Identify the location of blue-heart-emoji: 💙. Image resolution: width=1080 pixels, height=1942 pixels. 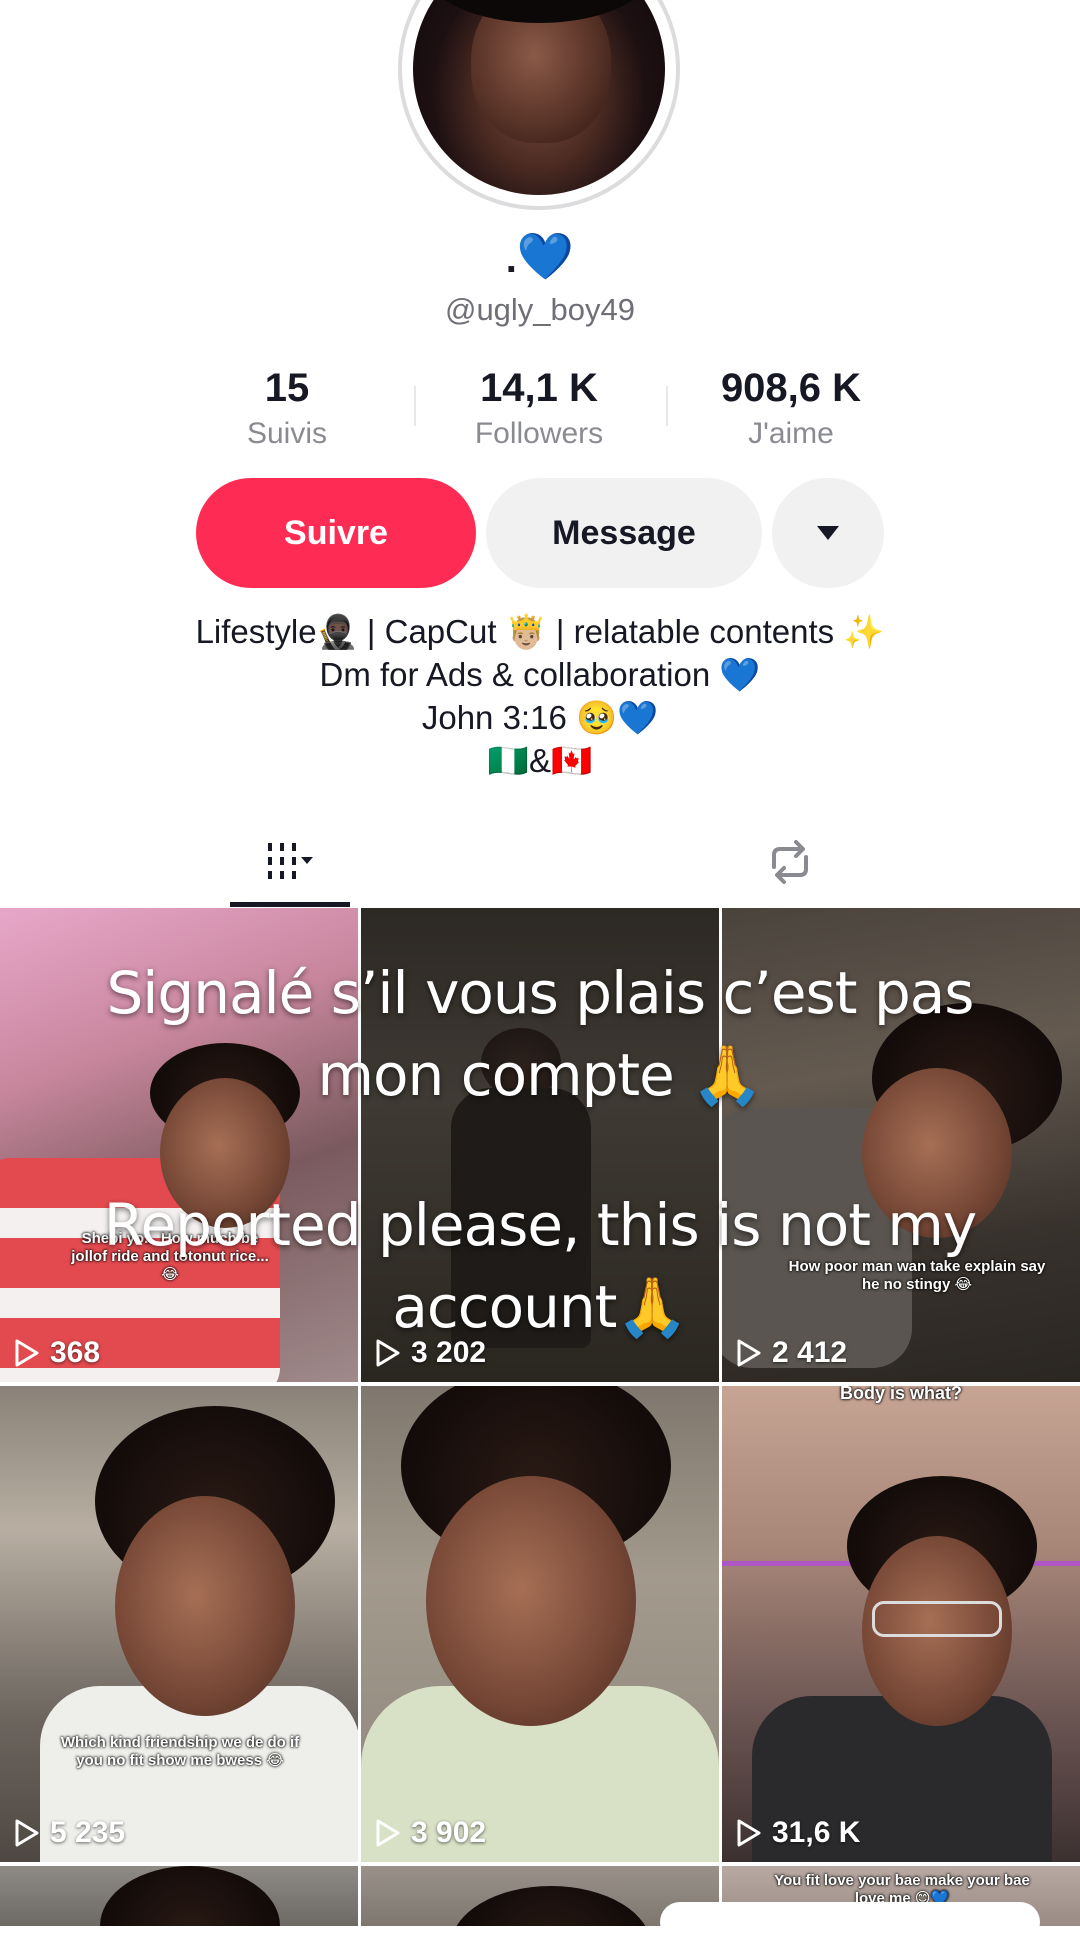
(545, 256).